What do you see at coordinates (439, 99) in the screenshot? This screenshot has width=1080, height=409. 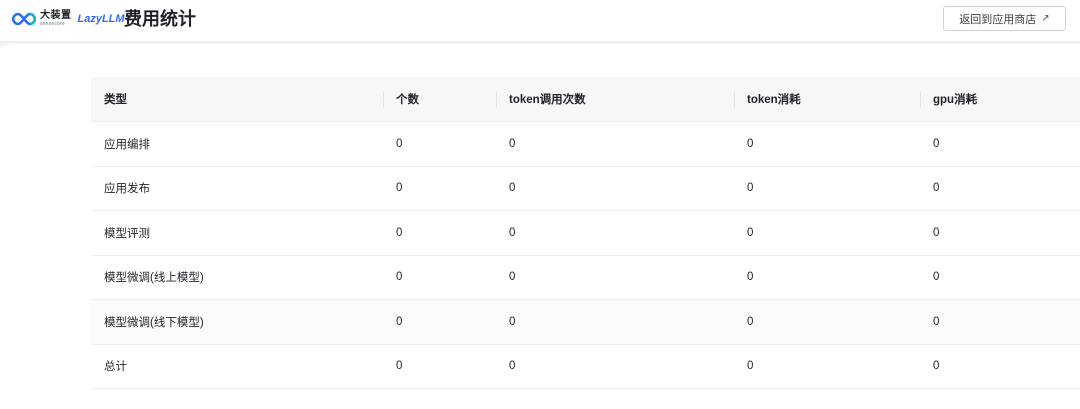 I see `column-header-count: 个数` at bounding box center [439, 99].